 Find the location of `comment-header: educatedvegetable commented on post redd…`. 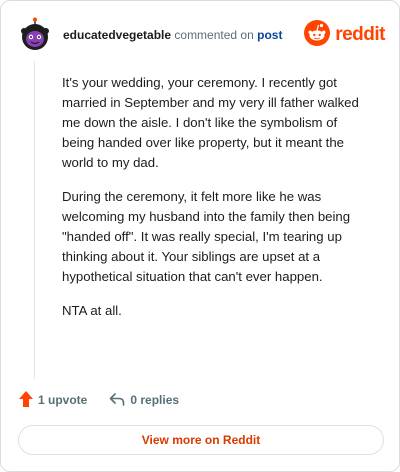

comment-header: educatedvegetable commented on post redd… is located at coordinates (202, 35).